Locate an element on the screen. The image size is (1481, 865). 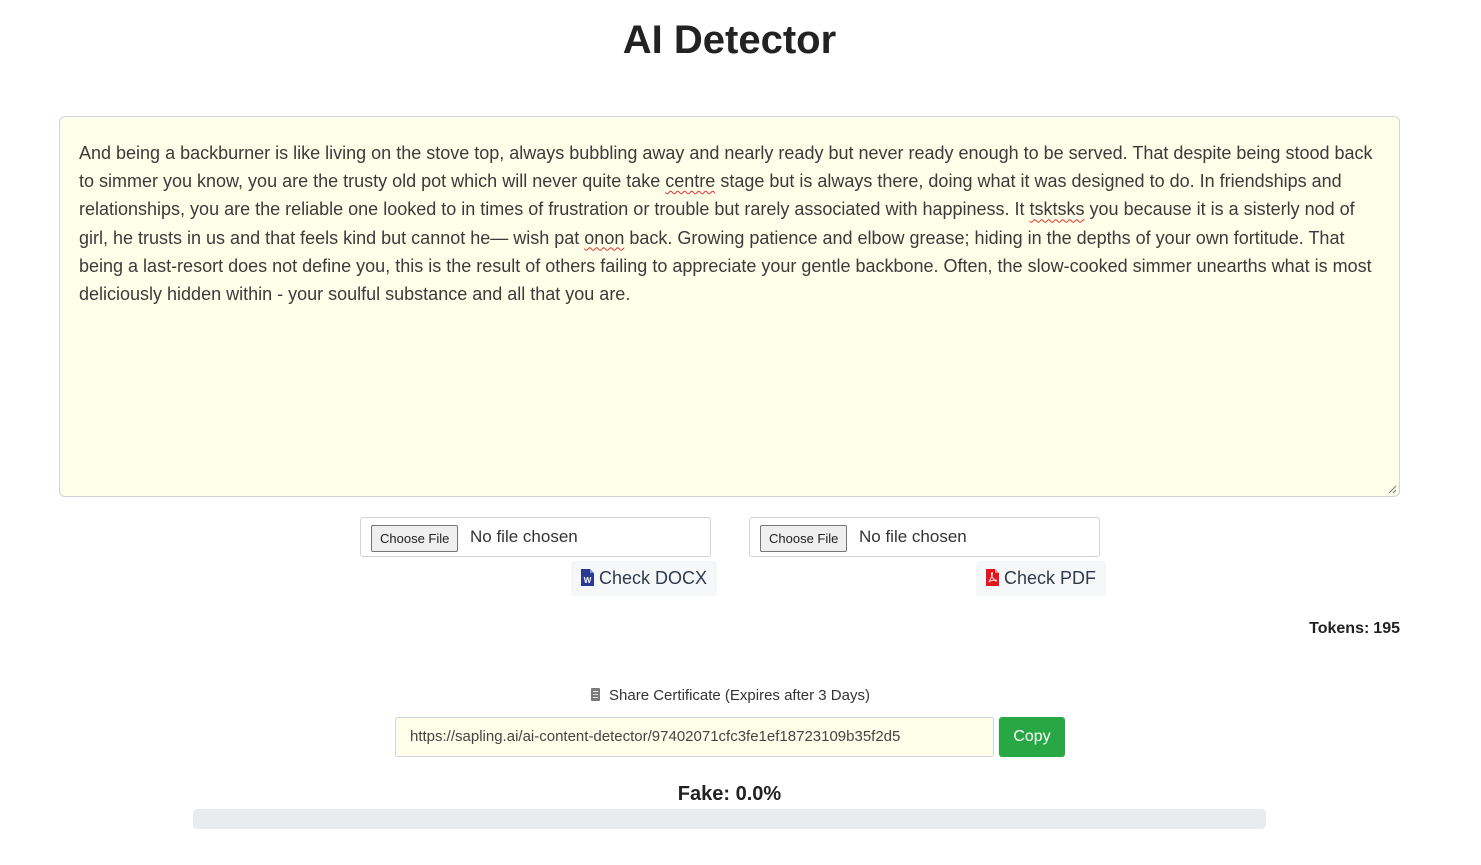
check-pdf-button: Check PDF is located at coordinates (1041, 578).